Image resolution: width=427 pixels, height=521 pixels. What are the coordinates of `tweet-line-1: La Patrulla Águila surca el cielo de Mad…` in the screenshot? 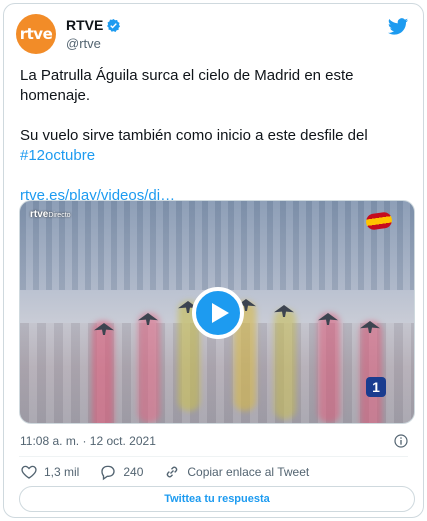 It's located at (187, 85).